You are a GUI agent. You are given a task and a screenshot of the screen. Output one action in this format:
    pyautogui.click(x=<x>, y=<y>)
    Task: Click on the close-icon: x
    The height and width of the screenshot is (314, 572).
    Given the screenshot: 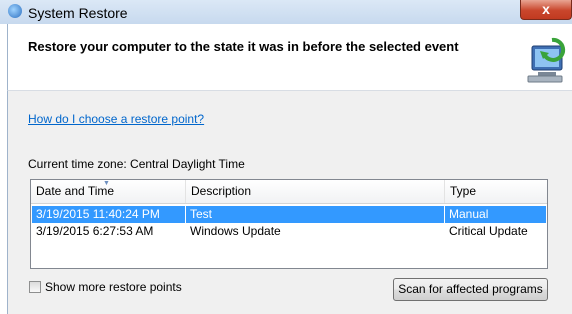 What is the action you would take?
    pyautogui.click(x=546, y=9)
    